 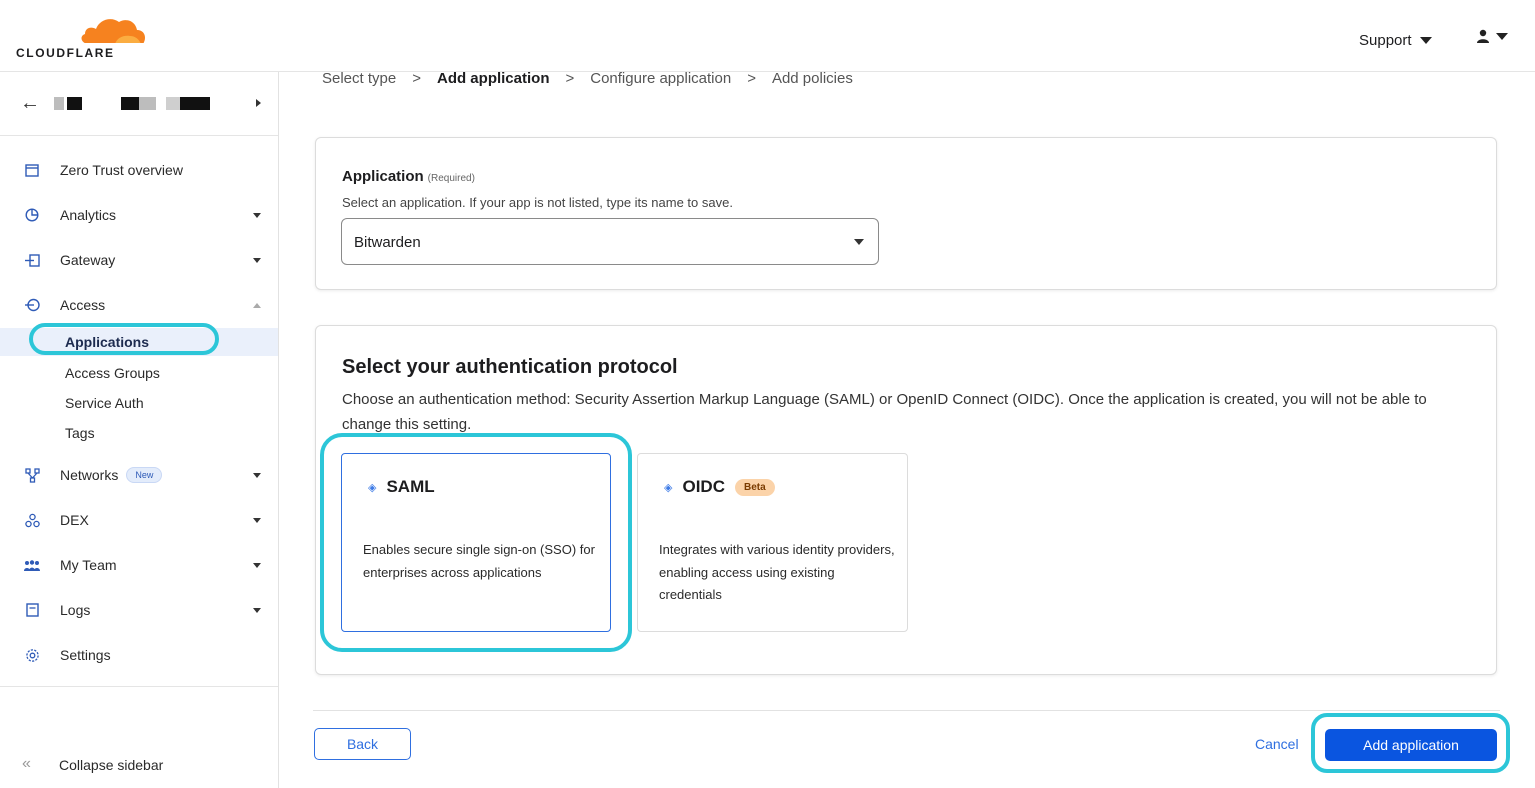 What do you see at coordinates (139, 215) in the screenshot?
I see `sidebar-item-analytics: Analytics` at bounding box center [139, 215].